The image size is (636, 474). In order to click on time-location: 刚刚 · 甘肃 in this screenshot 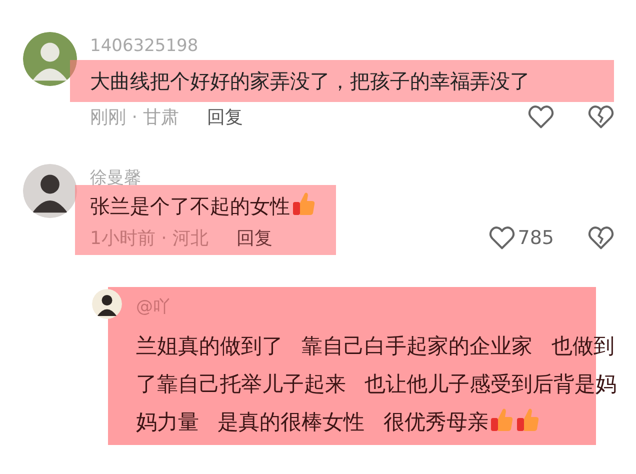, I will do `click(135, 117)`.